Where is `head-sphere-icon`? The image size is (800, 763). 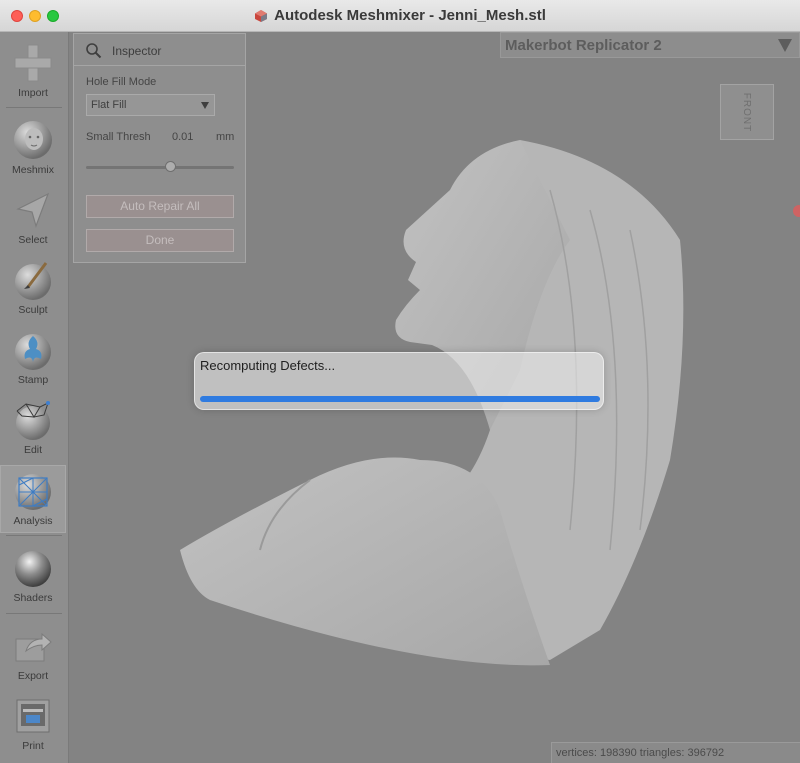
head-sphere-icon is located at coordinates (33, 140).